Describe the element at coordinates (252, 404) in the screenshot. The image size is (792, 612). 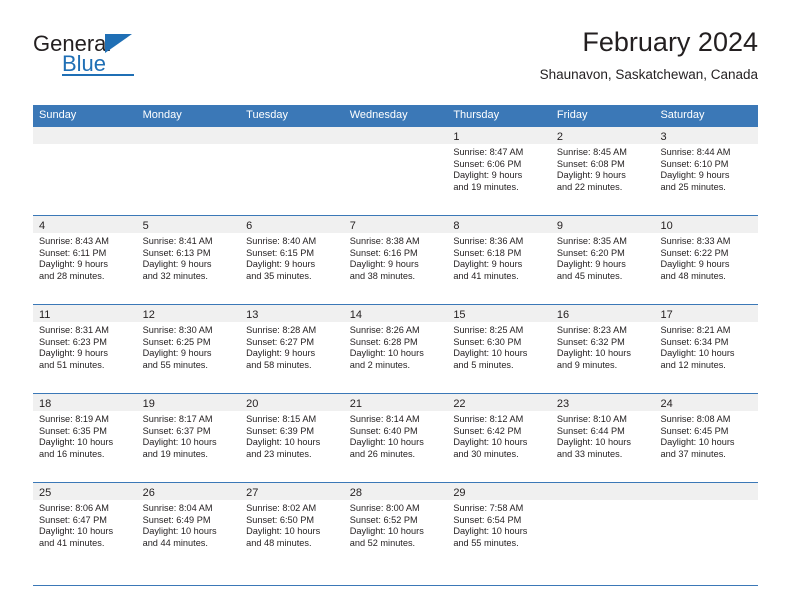
I see `day-number: 20` at that location.